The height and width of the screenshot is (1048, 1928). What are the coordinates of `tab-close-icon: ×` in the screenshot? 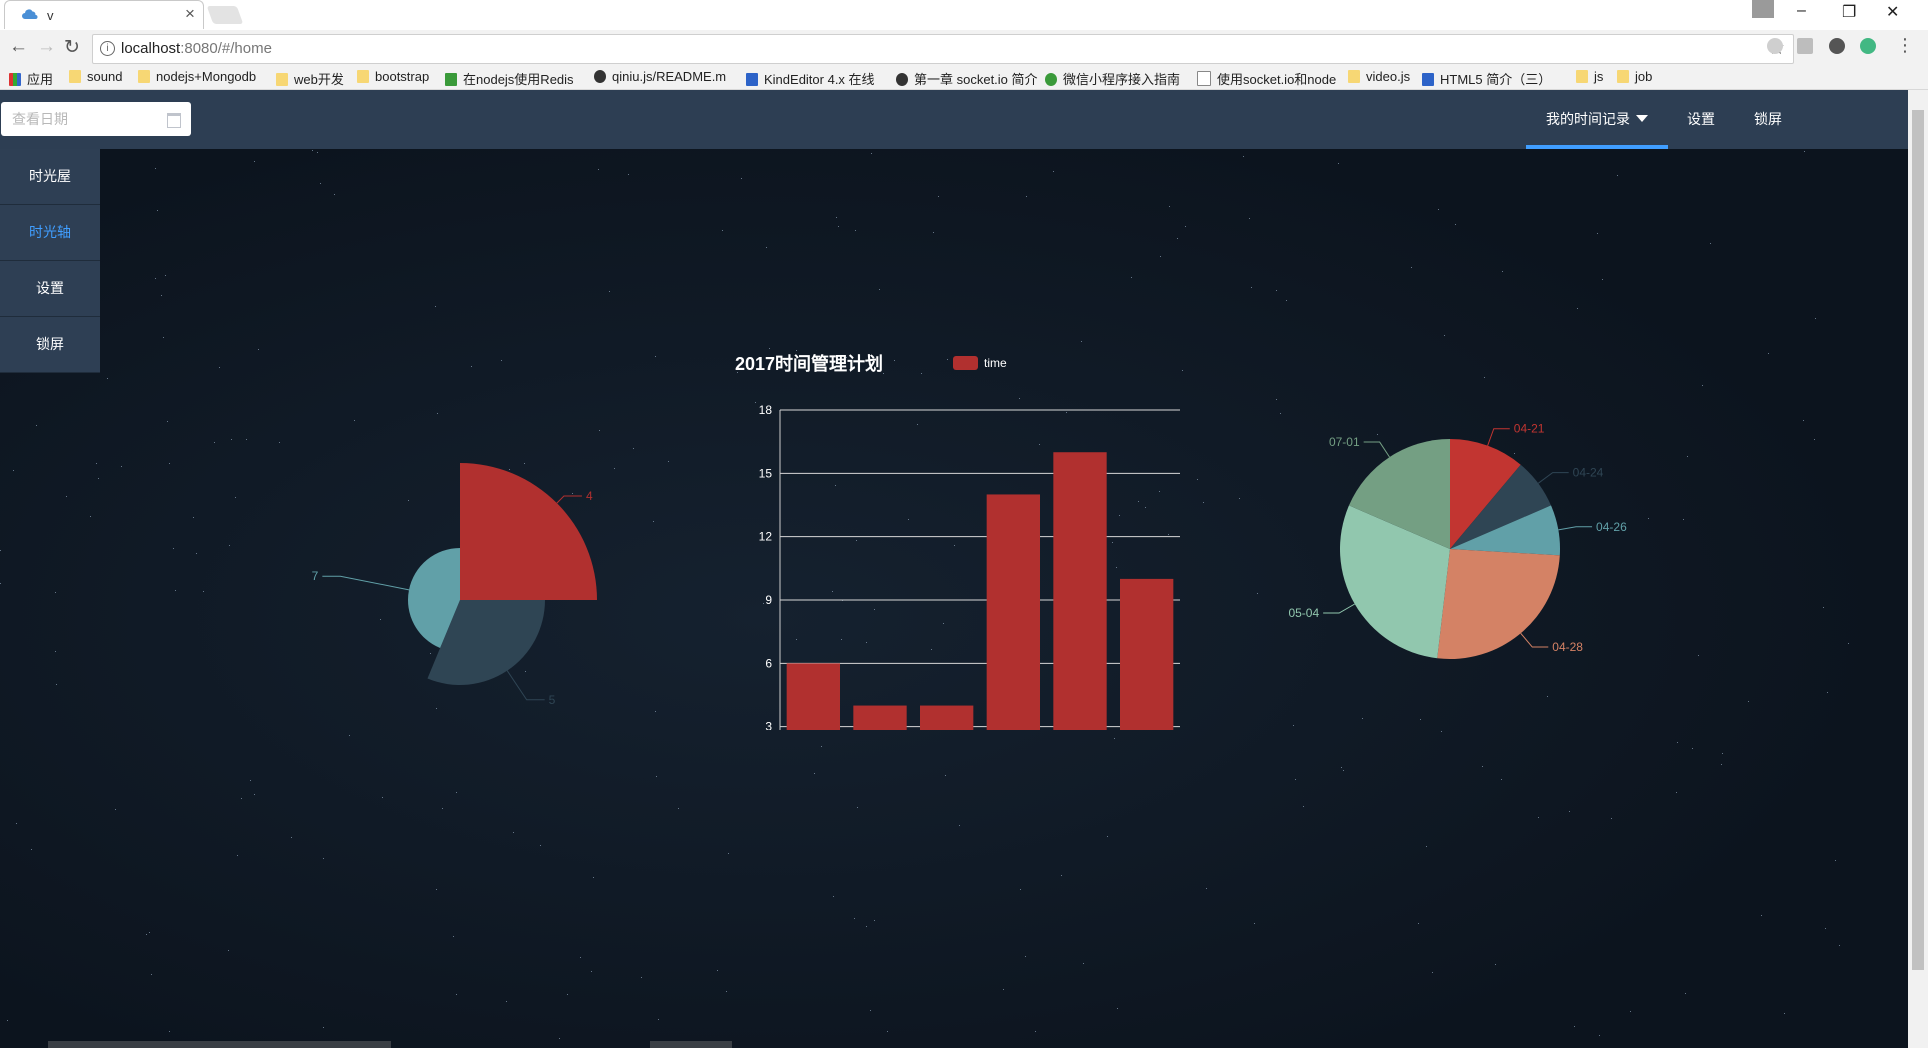 It's located at (190, 14).